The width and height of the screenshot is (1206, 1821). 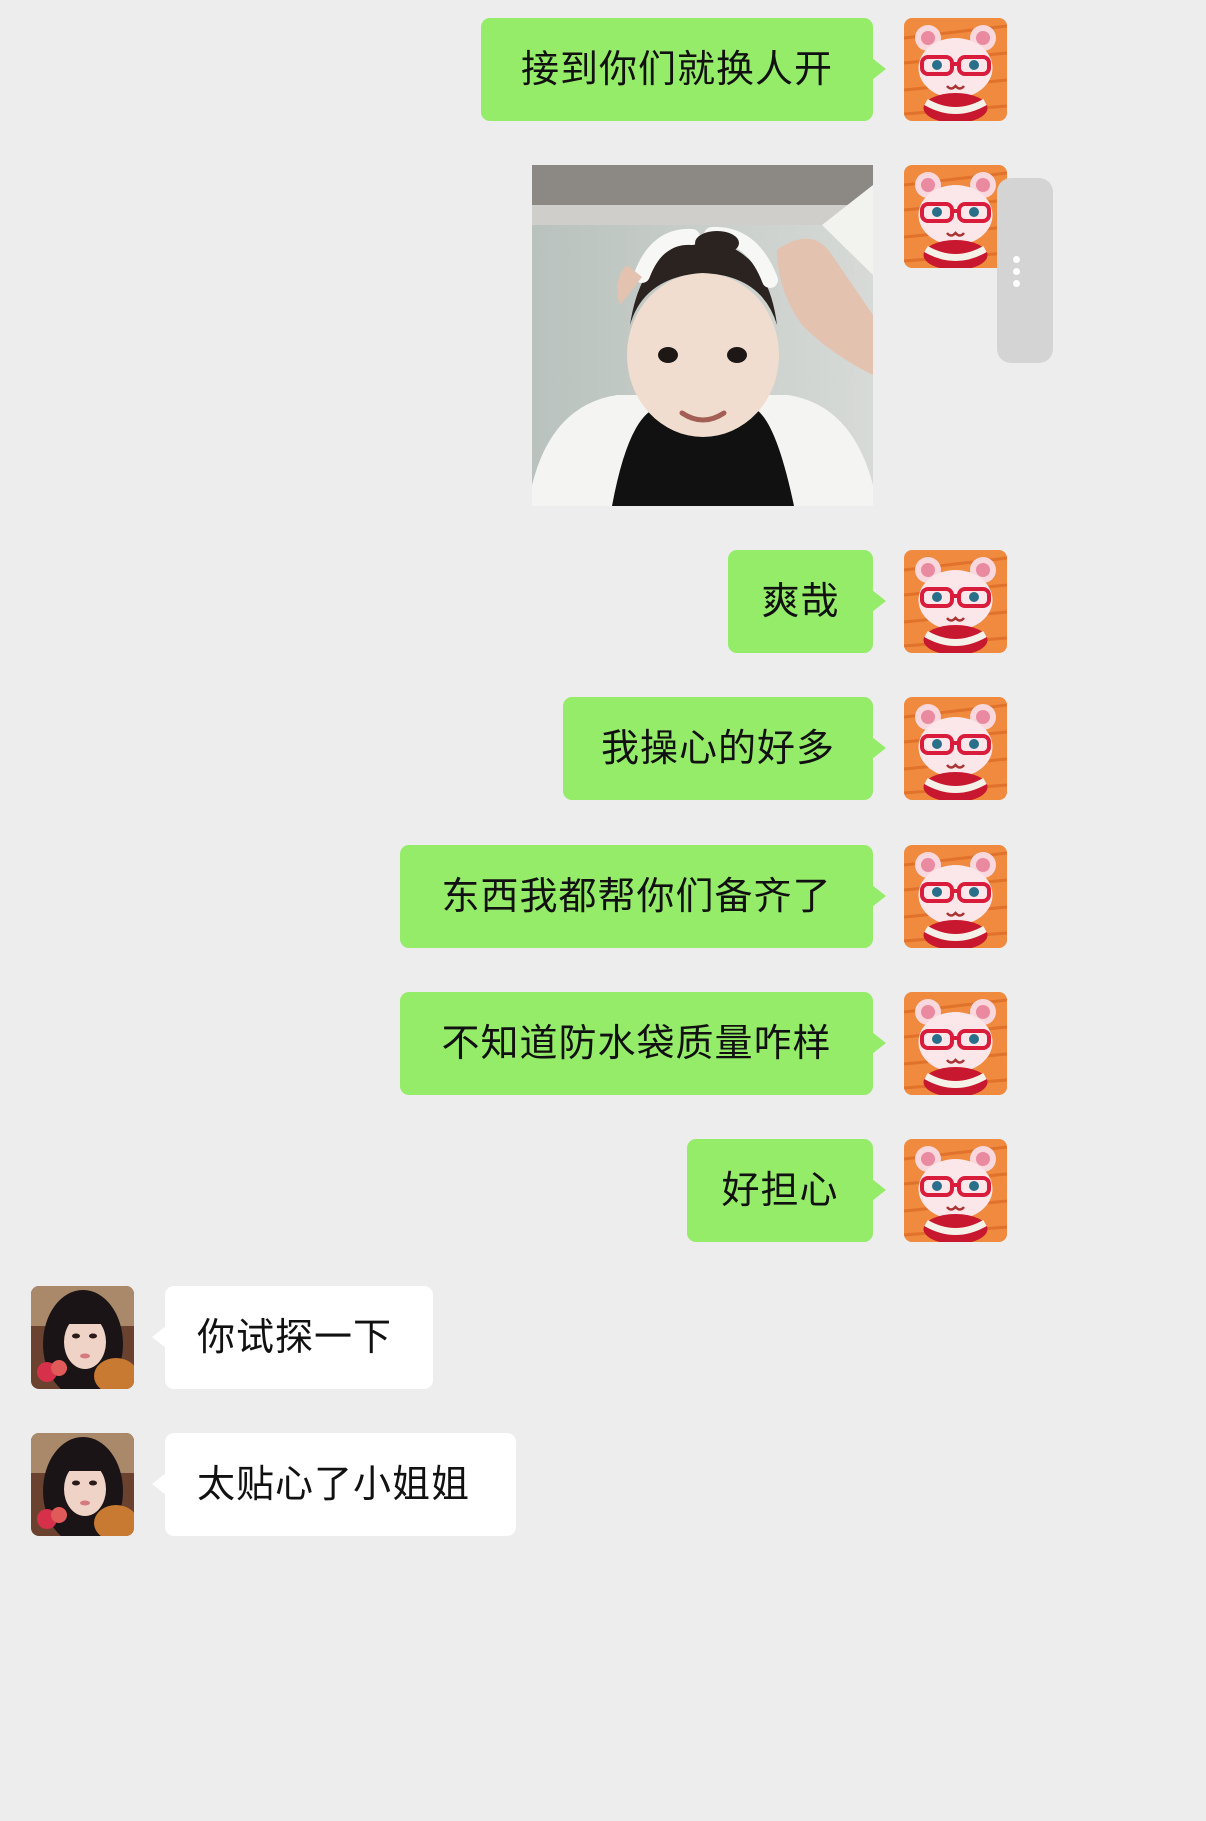 I want to click on child-hair-wash-photo, so click(x=702, y=335).